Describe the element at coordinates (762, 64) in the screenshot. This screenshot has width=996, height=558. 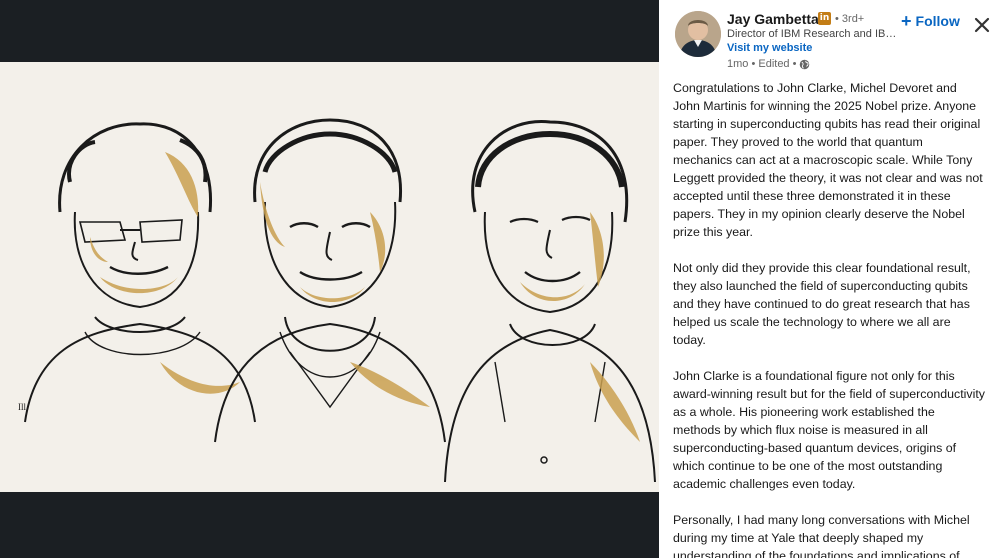
I see `post-timestamp: 1mo • Edited •` at that location.